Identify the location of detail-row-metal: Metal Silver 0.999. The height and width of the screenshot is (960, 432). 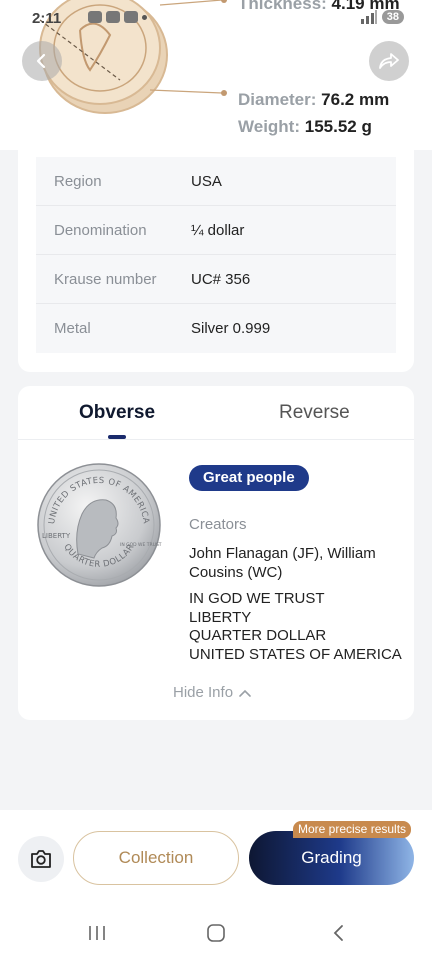
(216, 328).